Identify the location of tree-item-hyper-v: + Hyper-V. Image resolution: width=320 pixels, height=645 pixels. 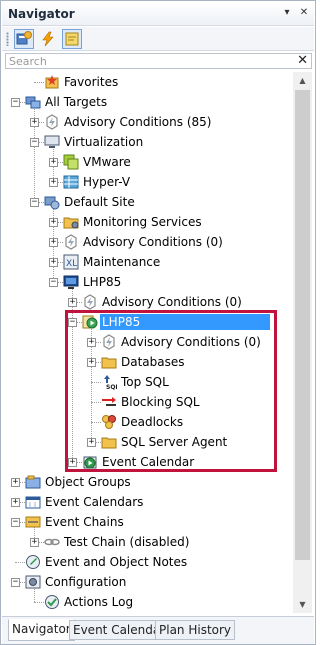
(149, 182).